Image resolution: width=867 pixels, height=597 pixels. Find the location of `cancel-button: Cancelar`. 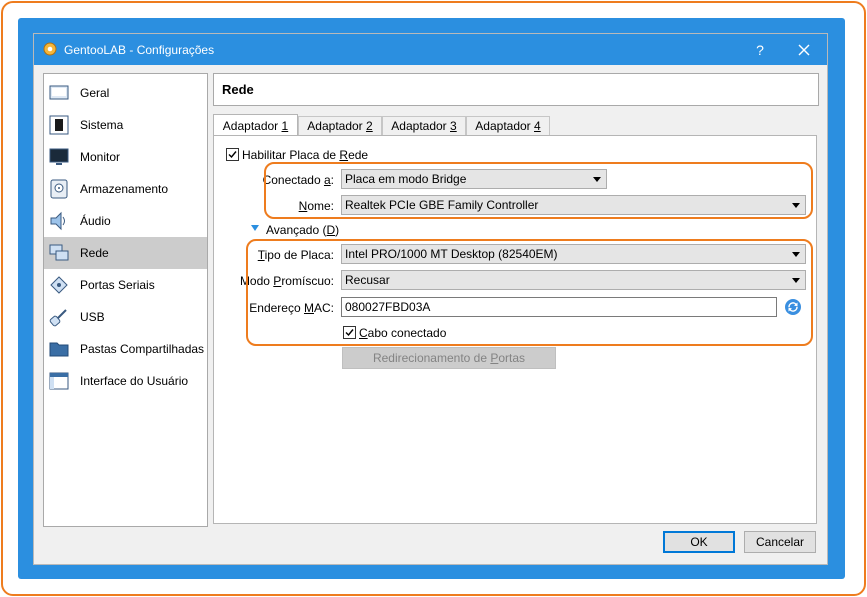

cancel-button: Cancelar is located at coordinates (780, 542).